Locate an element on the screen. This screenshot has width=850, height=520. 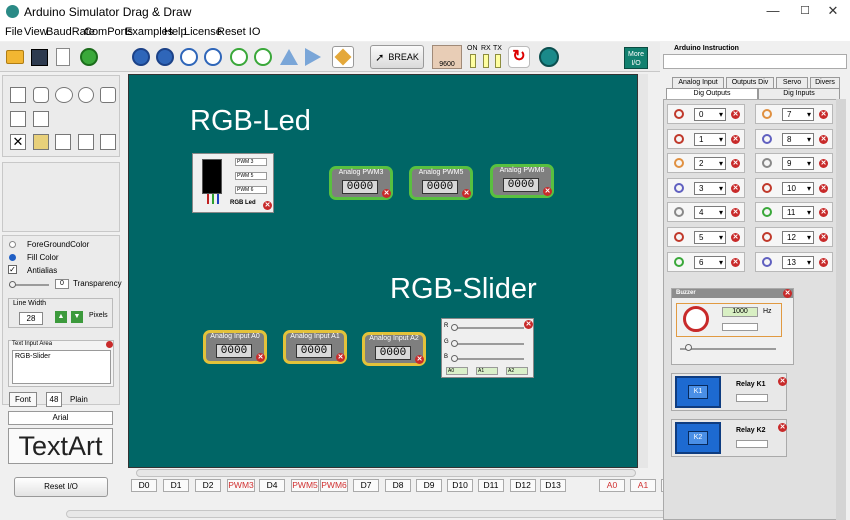
pin-9-close-icon: ✕ is located at coordinates (823, 164).